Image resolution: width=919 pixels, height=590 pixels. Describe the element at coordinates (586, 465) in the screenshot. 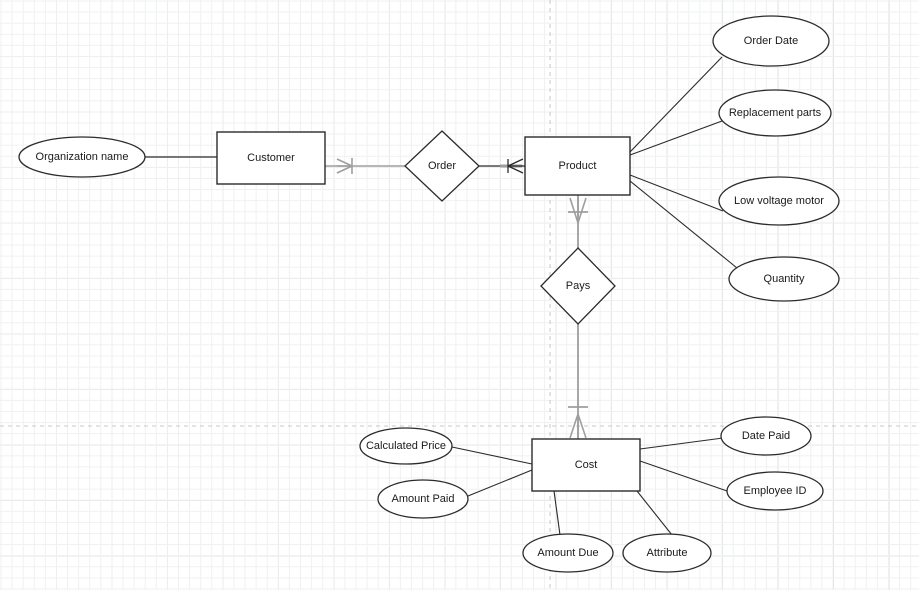

I see `entity-cost` at that location.